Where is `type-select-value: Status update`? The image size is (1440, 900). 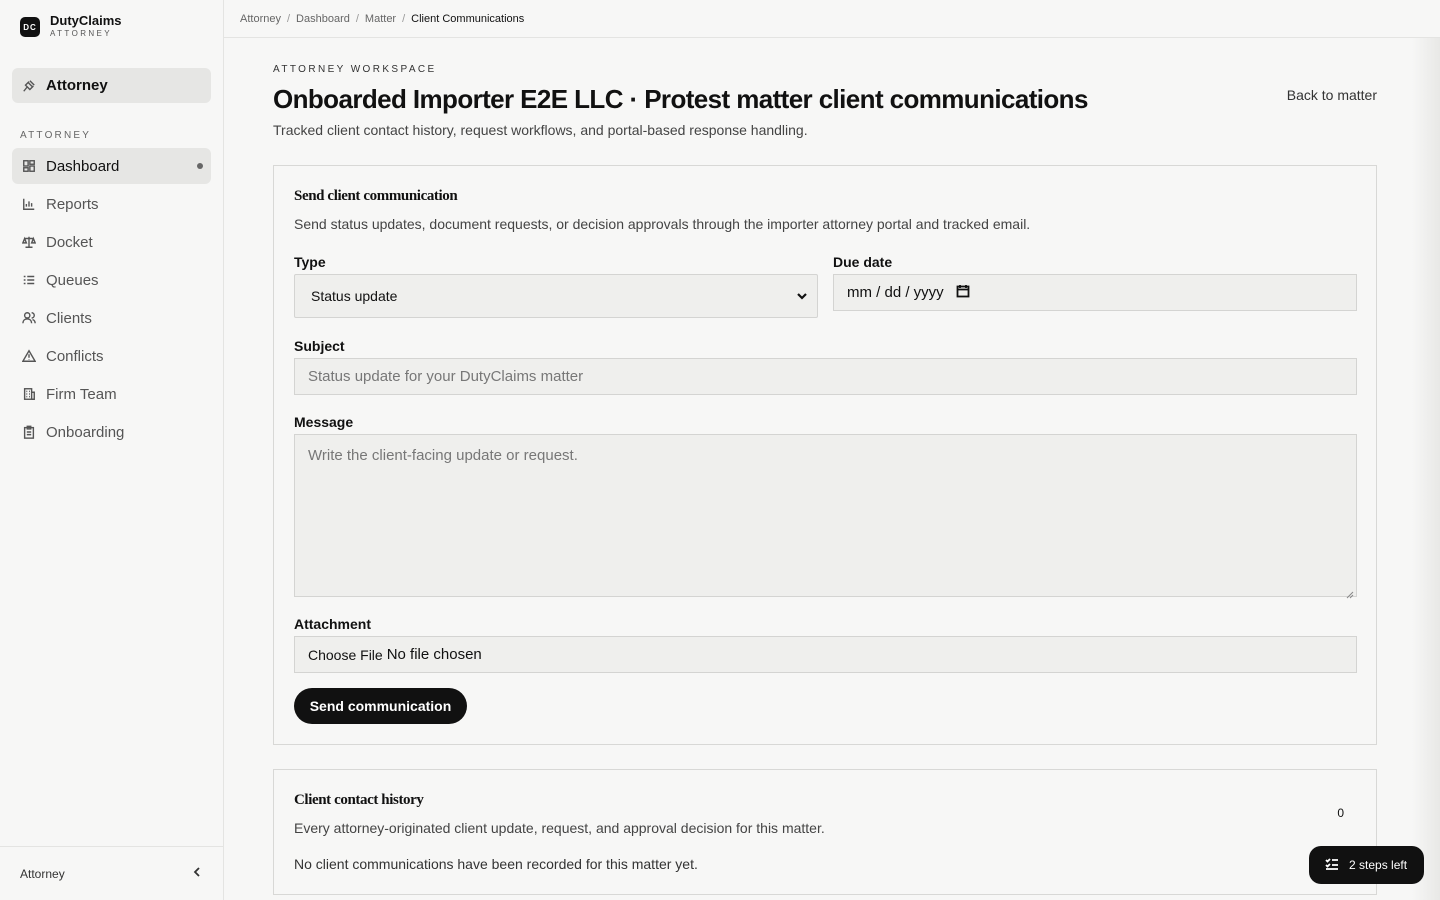
type-select-value: Status update is located at coordinates (354, 296).